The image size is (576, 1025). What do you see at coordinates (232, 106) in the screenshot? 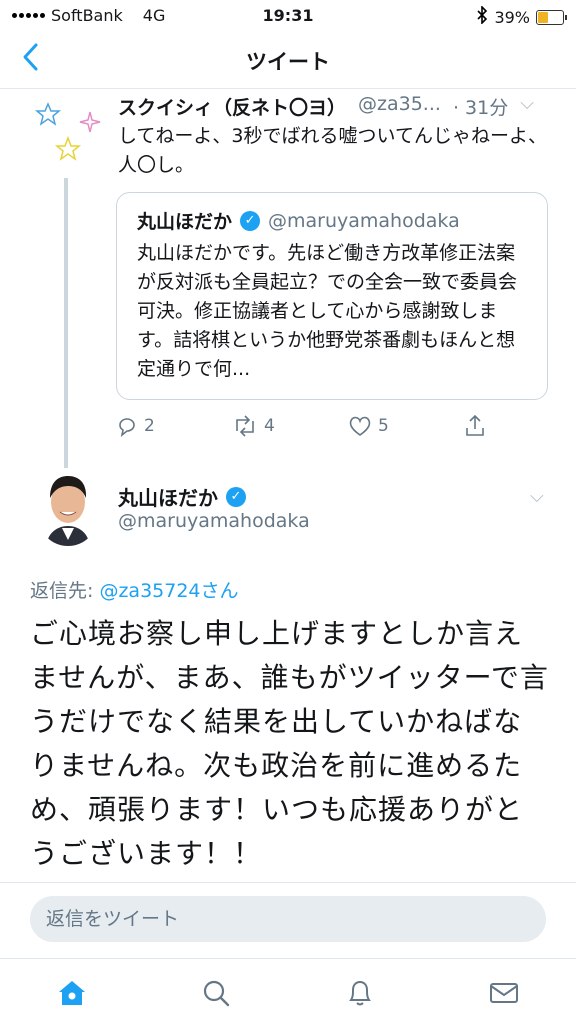
I see `tweet1-author-name: スクイシィ（反ネト〇ヨ）` at bounding box center [232, 106].